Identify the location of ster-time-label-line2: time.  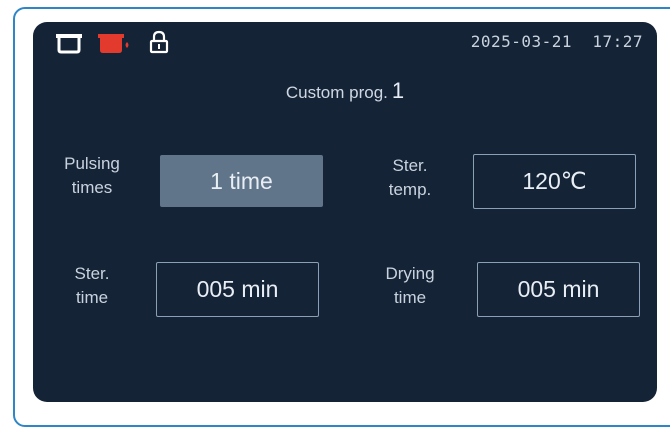
(92, 297).